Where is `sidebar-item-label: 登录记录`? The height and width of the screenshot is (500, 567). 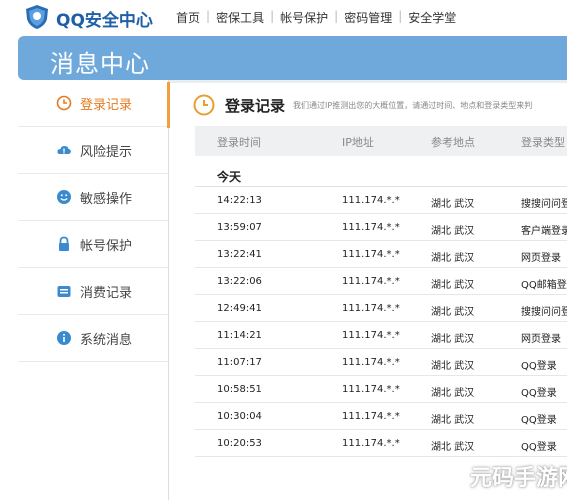 sidebar-item-label: 登录记录 is located at coordinates (106, 105).